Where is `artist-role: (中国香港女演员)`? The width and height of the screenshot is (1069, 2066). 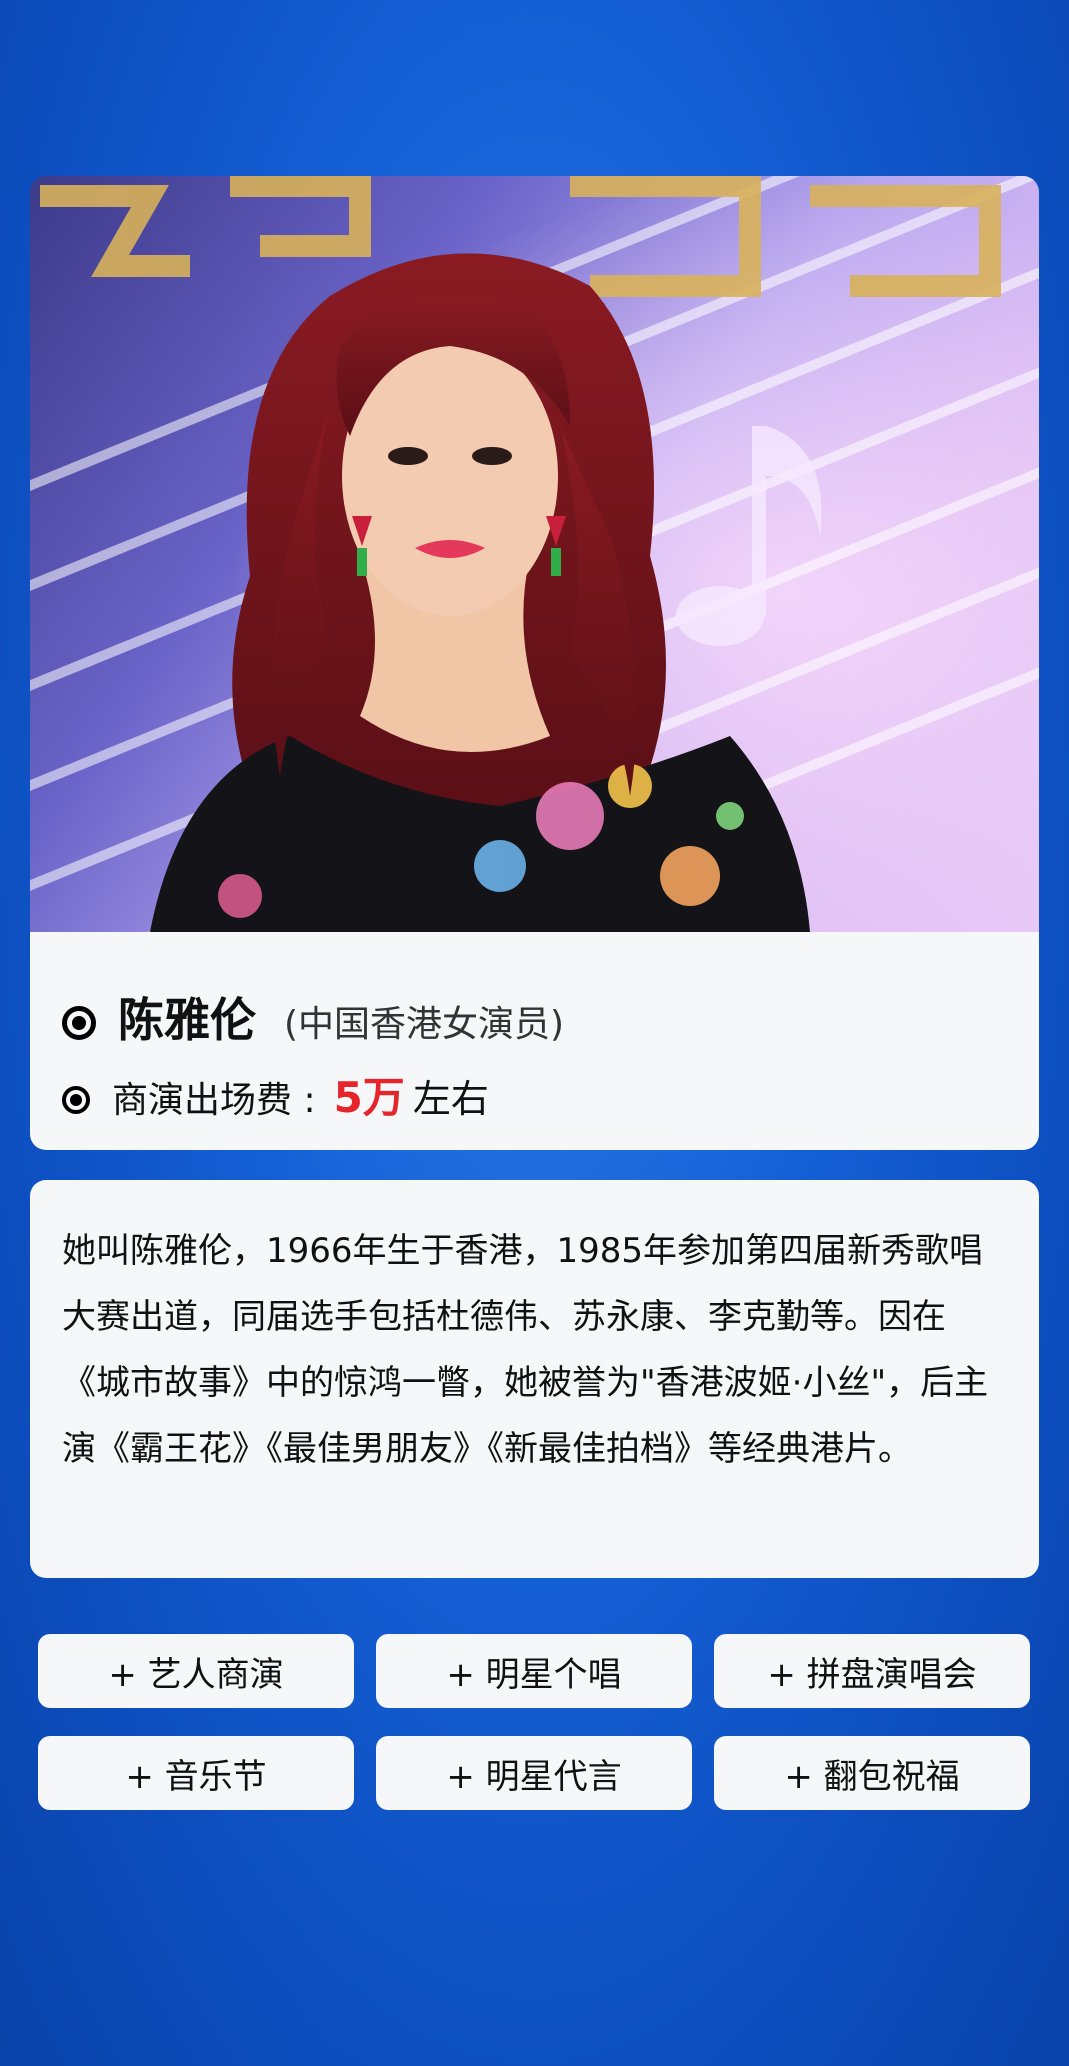 artist-role: (中国香港女演员) is located at coordinates (424, 1024).